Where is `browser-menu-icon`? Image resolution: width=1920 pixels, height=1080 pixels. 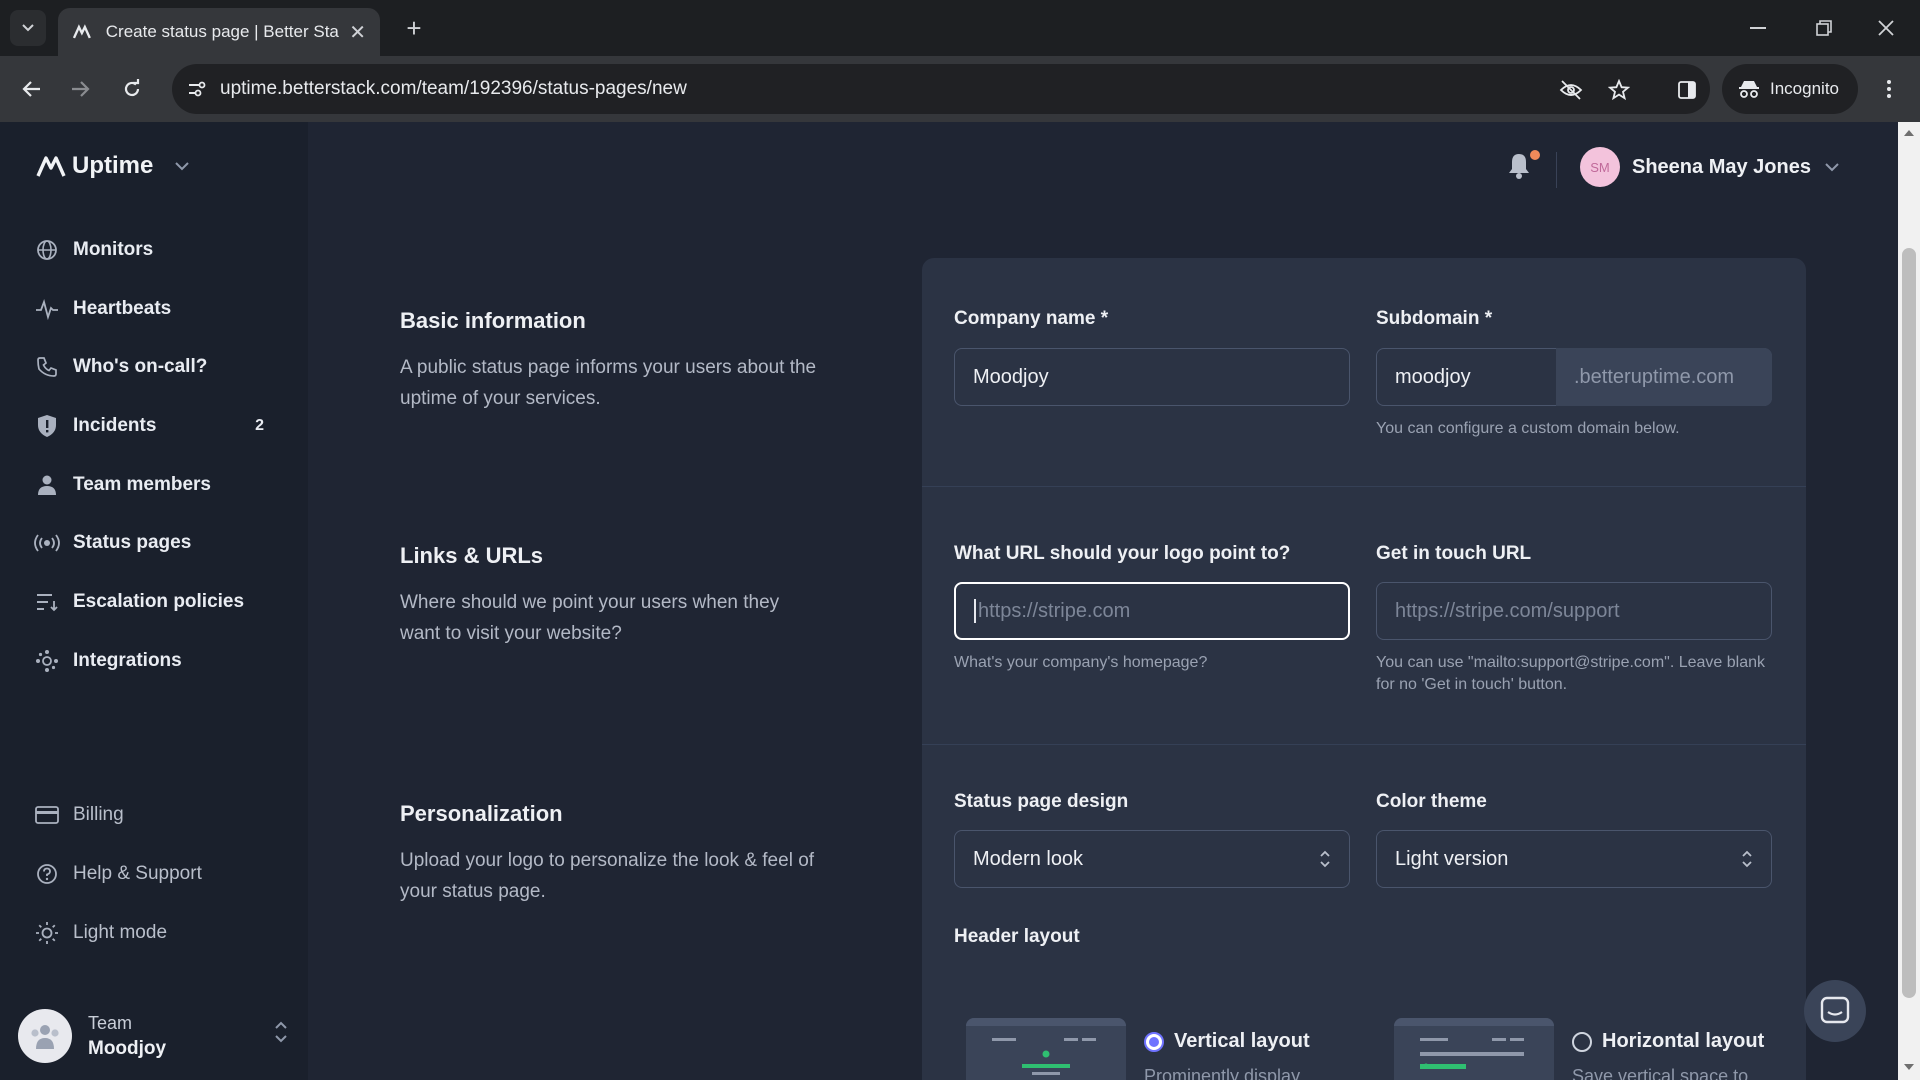 browser-menu-icon is located at coordinates (1889, 89).